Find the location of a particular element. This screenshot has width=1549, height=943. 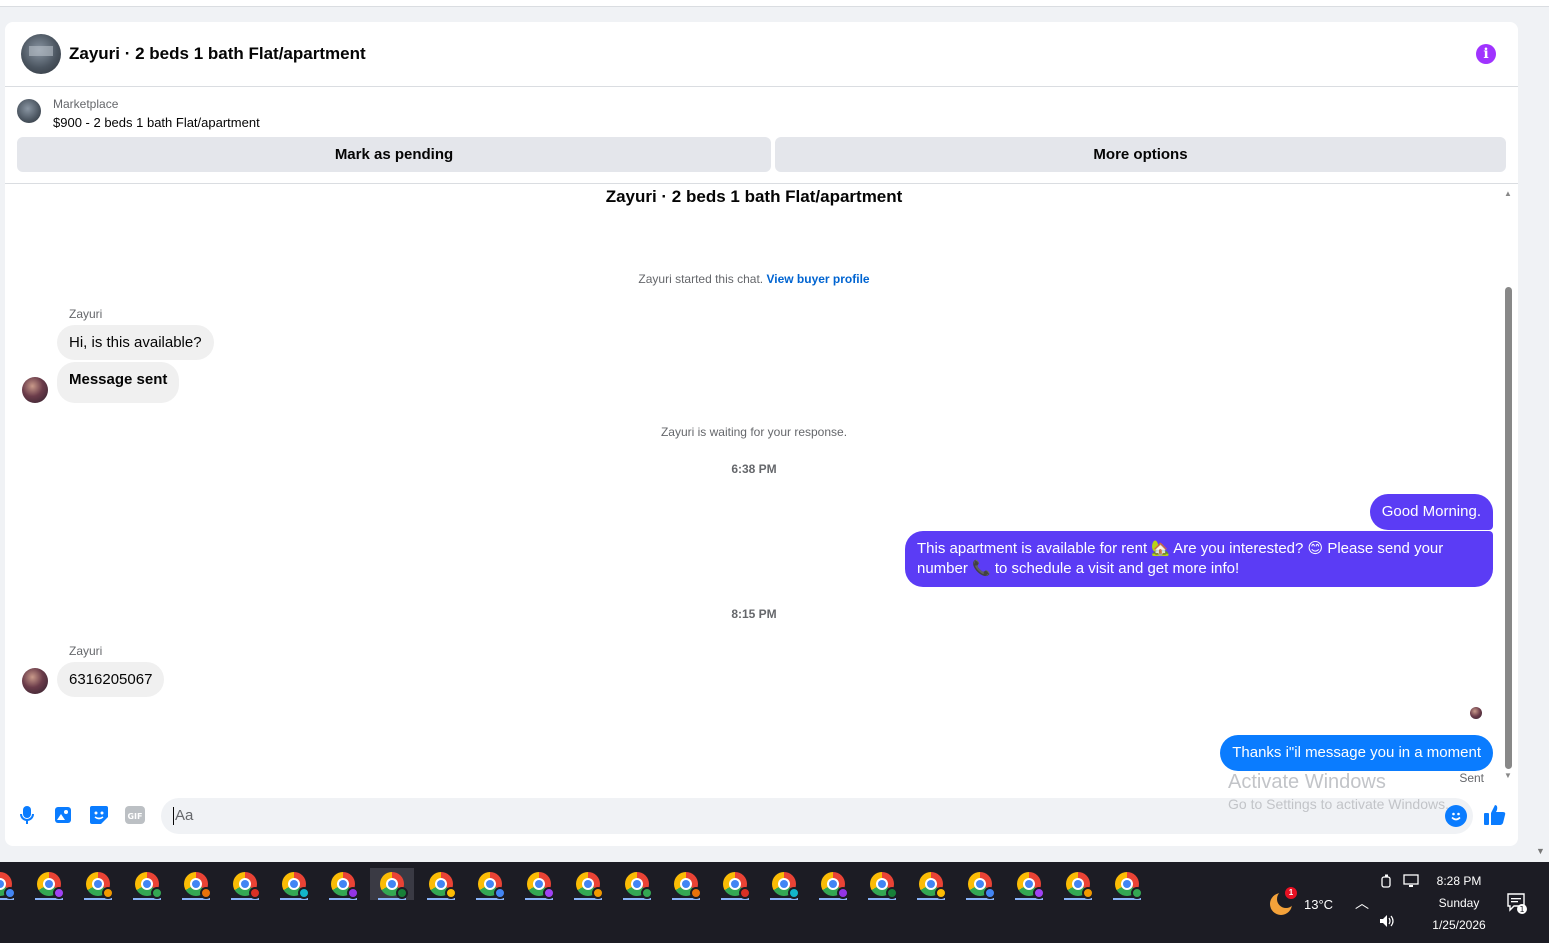

page-scroll-down-icon: ▼ is located at coordinates (1540, 851).